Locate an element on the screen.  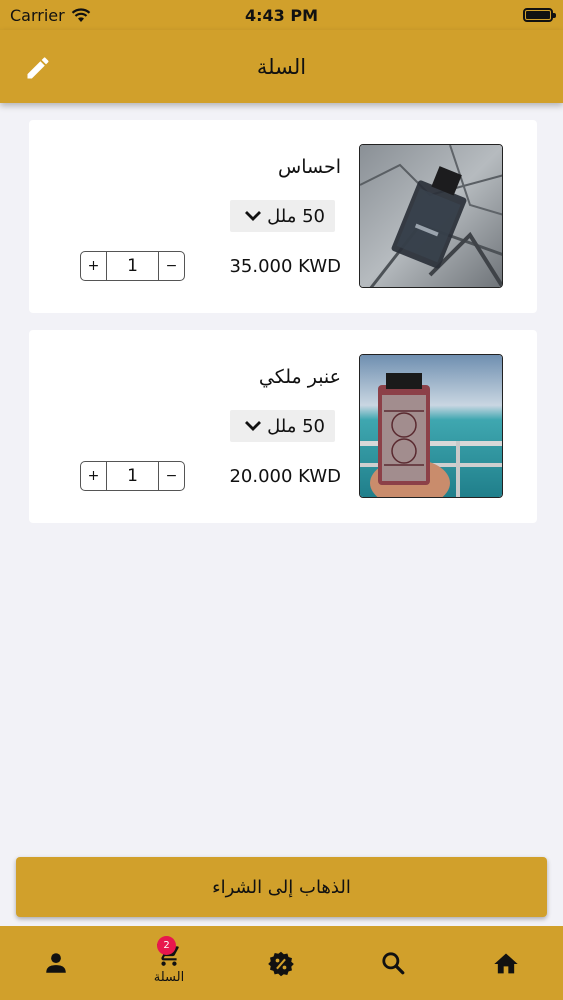
nav-home is located at coordinates (506, 963).